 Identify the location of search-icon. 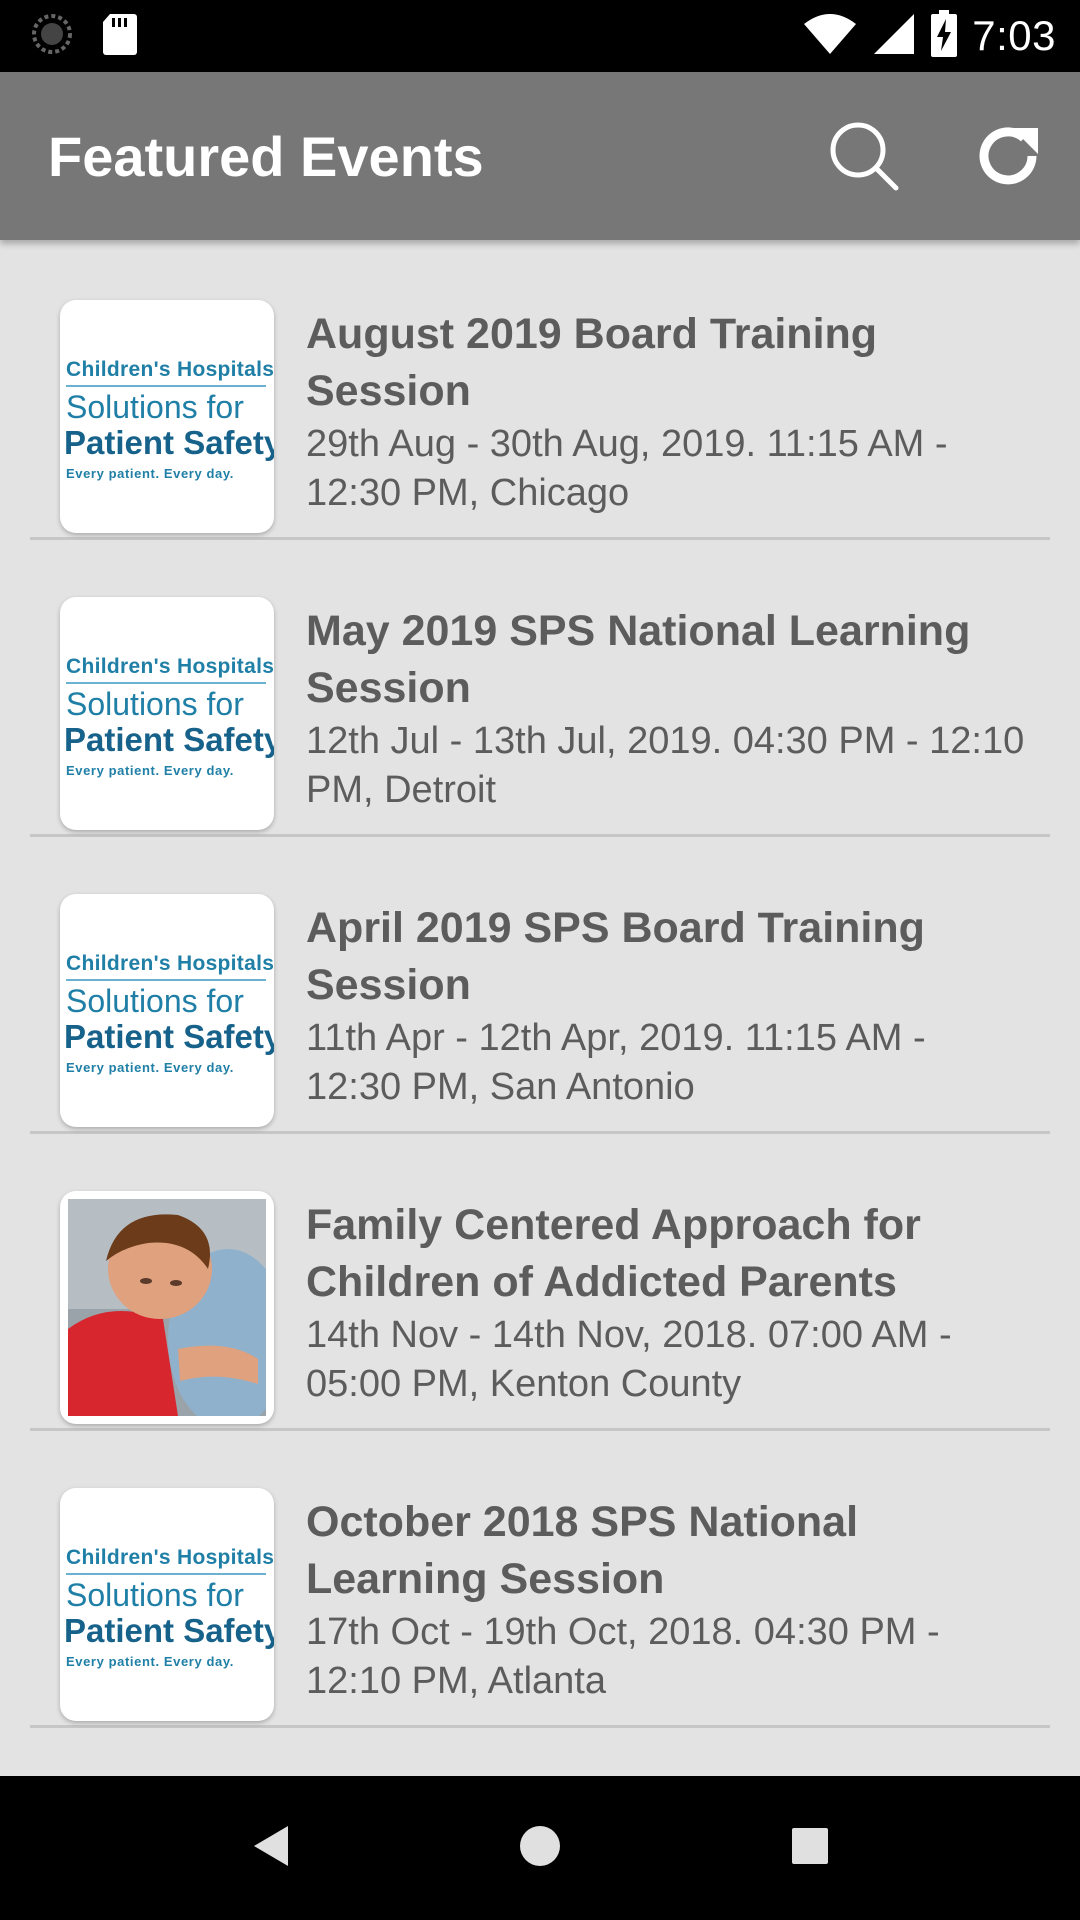
(864, 158).